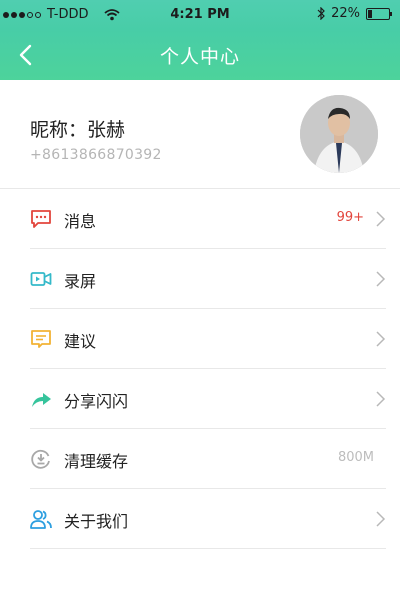  I want to click on avatar, so click(339, 134).